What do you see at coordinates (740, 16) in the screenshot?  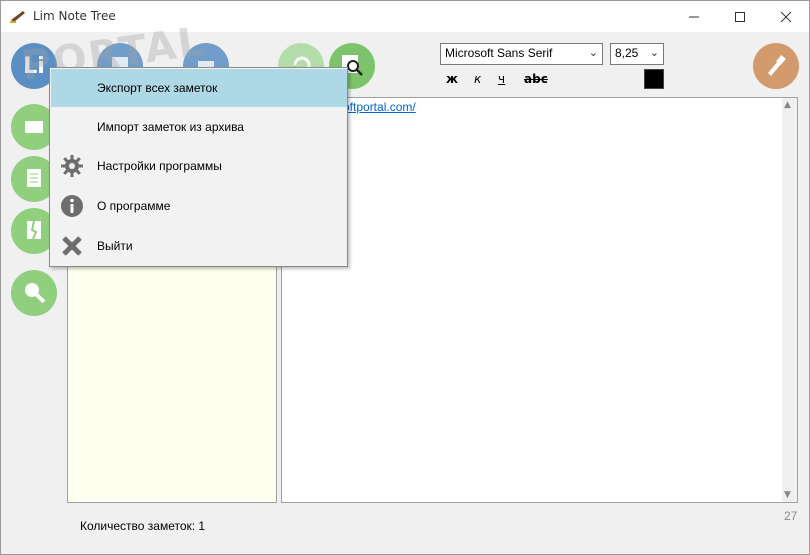 I see `maximize-button` at bounding box center [740, 16].